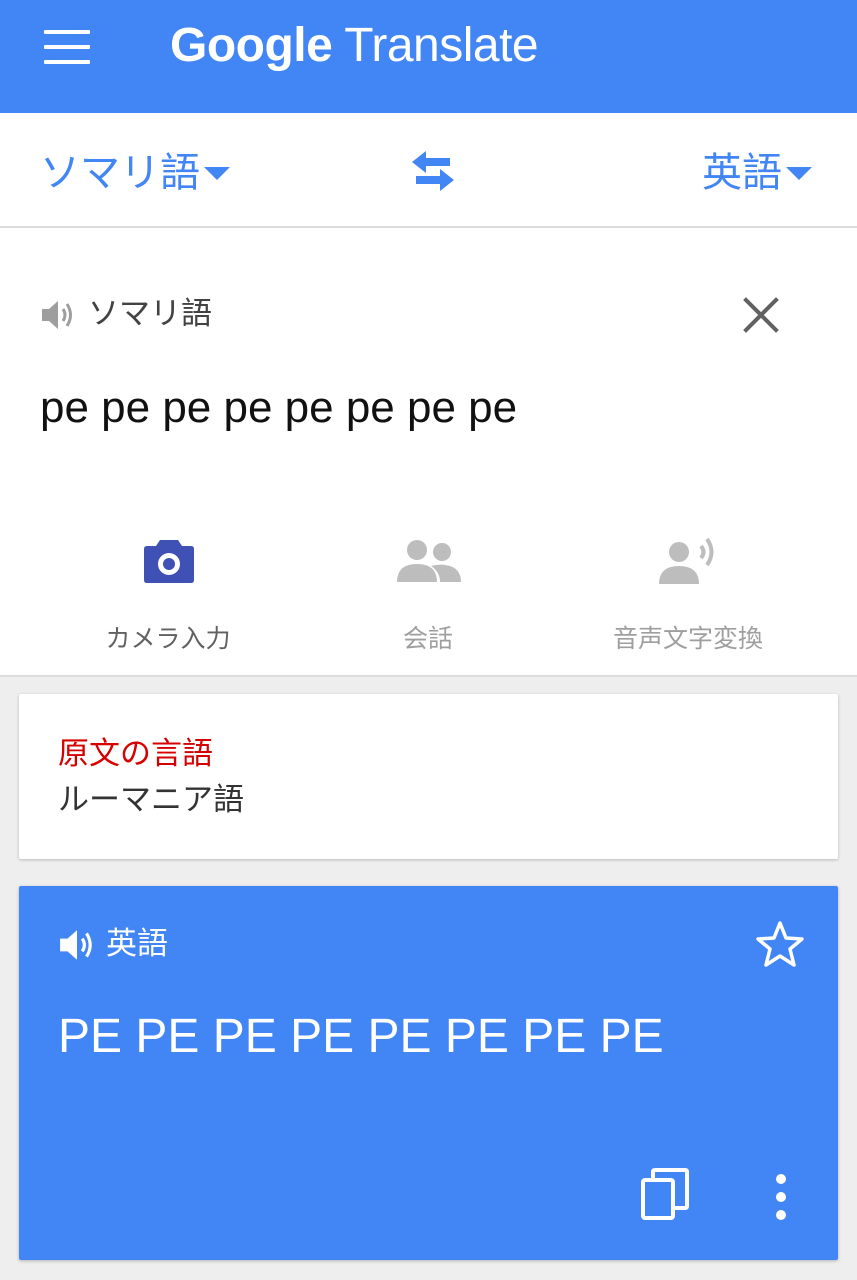  I want to click on transcribe-icon, so click(688, 558).